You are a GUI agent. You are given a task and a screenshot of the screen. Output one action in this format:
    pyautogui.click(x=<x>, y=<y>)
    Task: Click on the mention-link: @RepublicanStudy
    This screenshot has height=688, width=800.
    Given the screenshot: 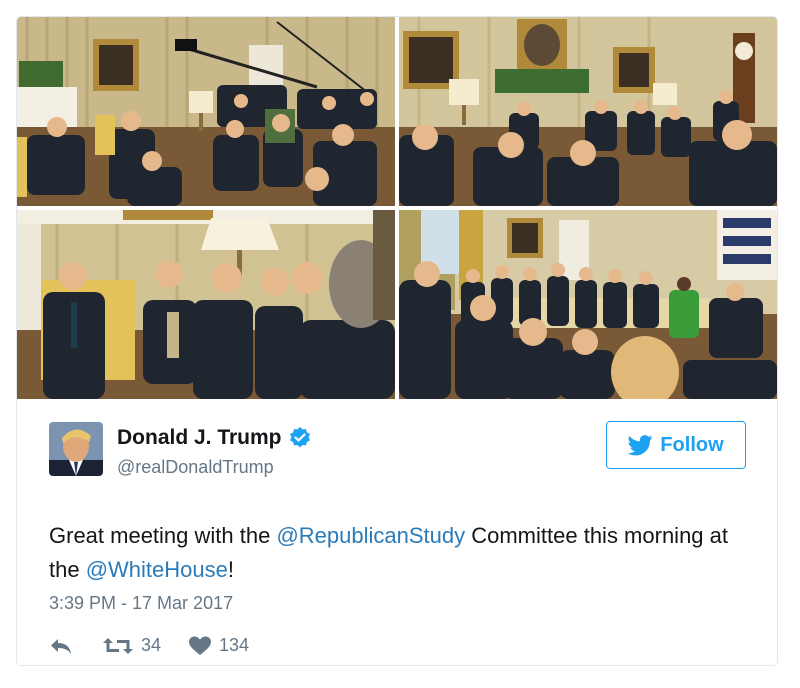 What is the action you would take?
    pyautogui.click(x=370, y=535)
    